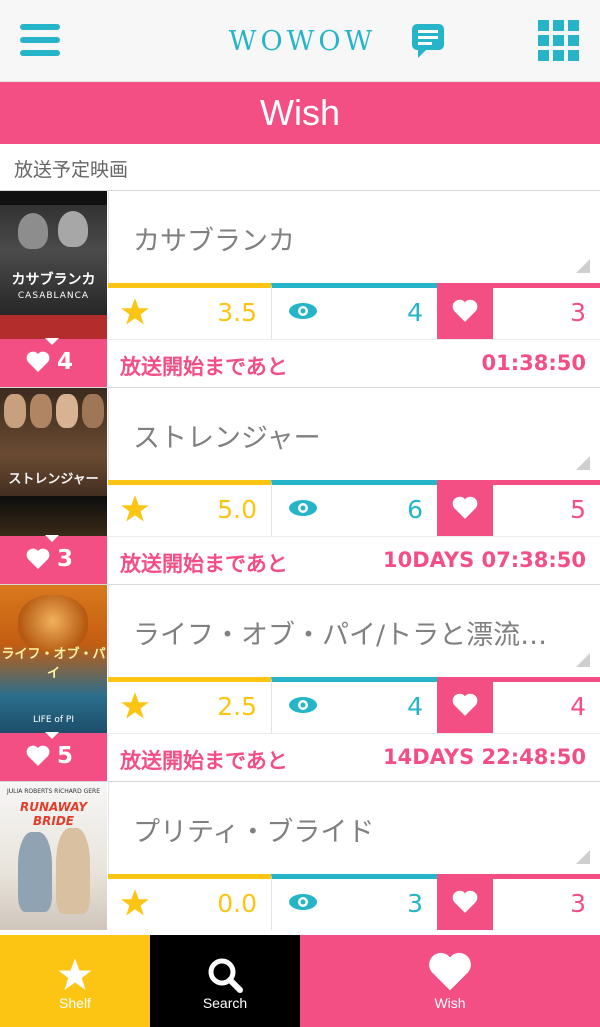 This screenshot has width=600, height=1027. I want to click on poster-banner, so click(53, 198).